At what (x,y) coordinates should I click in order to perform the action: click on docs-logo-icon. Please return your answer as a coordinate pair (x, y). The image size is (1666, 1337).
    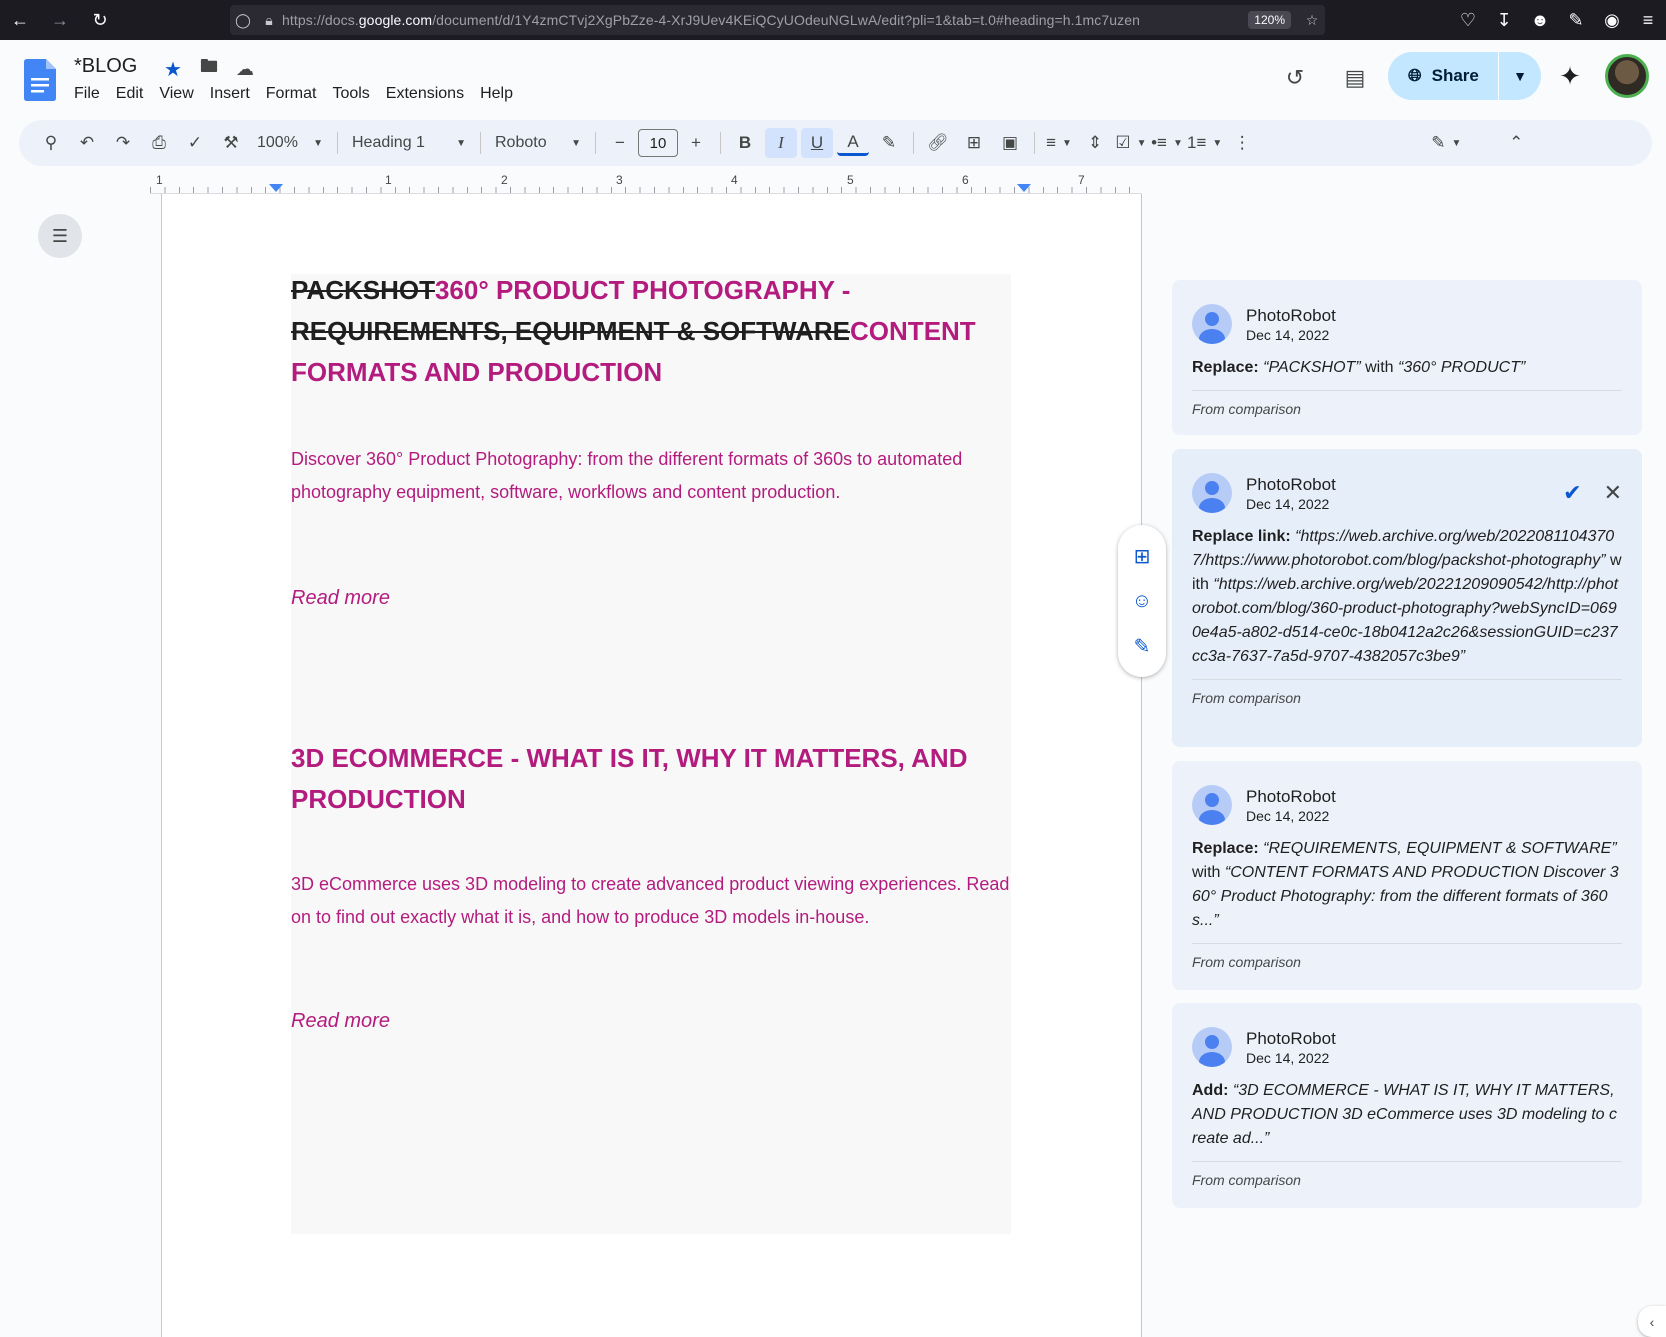
    Looking at the image, I should click on (40, 80).